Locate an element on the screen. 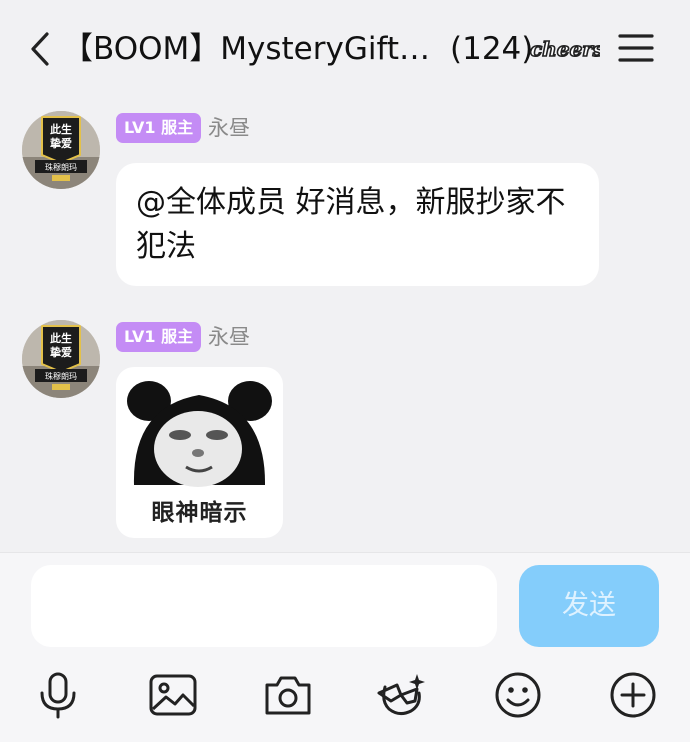  sticker-message: 眼神暗示 is located at coordinates (199, 452).